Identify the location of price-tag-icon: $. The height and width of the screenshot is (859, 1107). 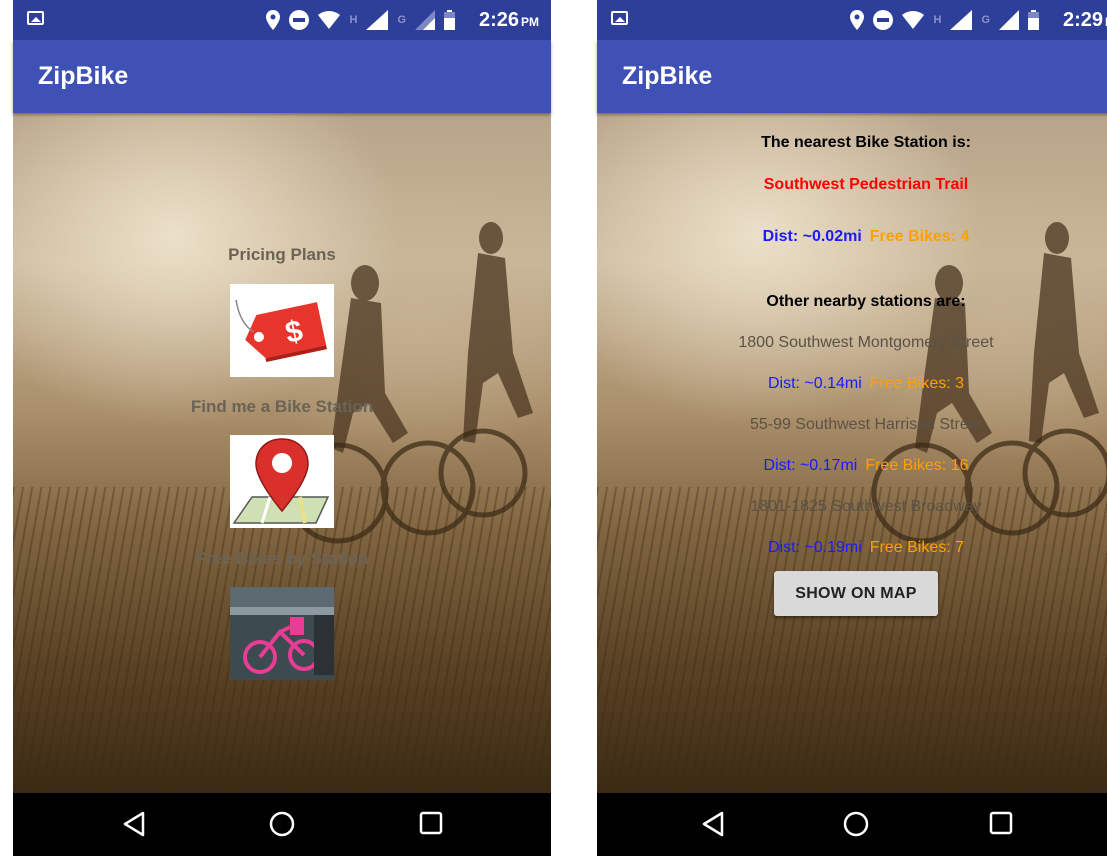
(282, 330).